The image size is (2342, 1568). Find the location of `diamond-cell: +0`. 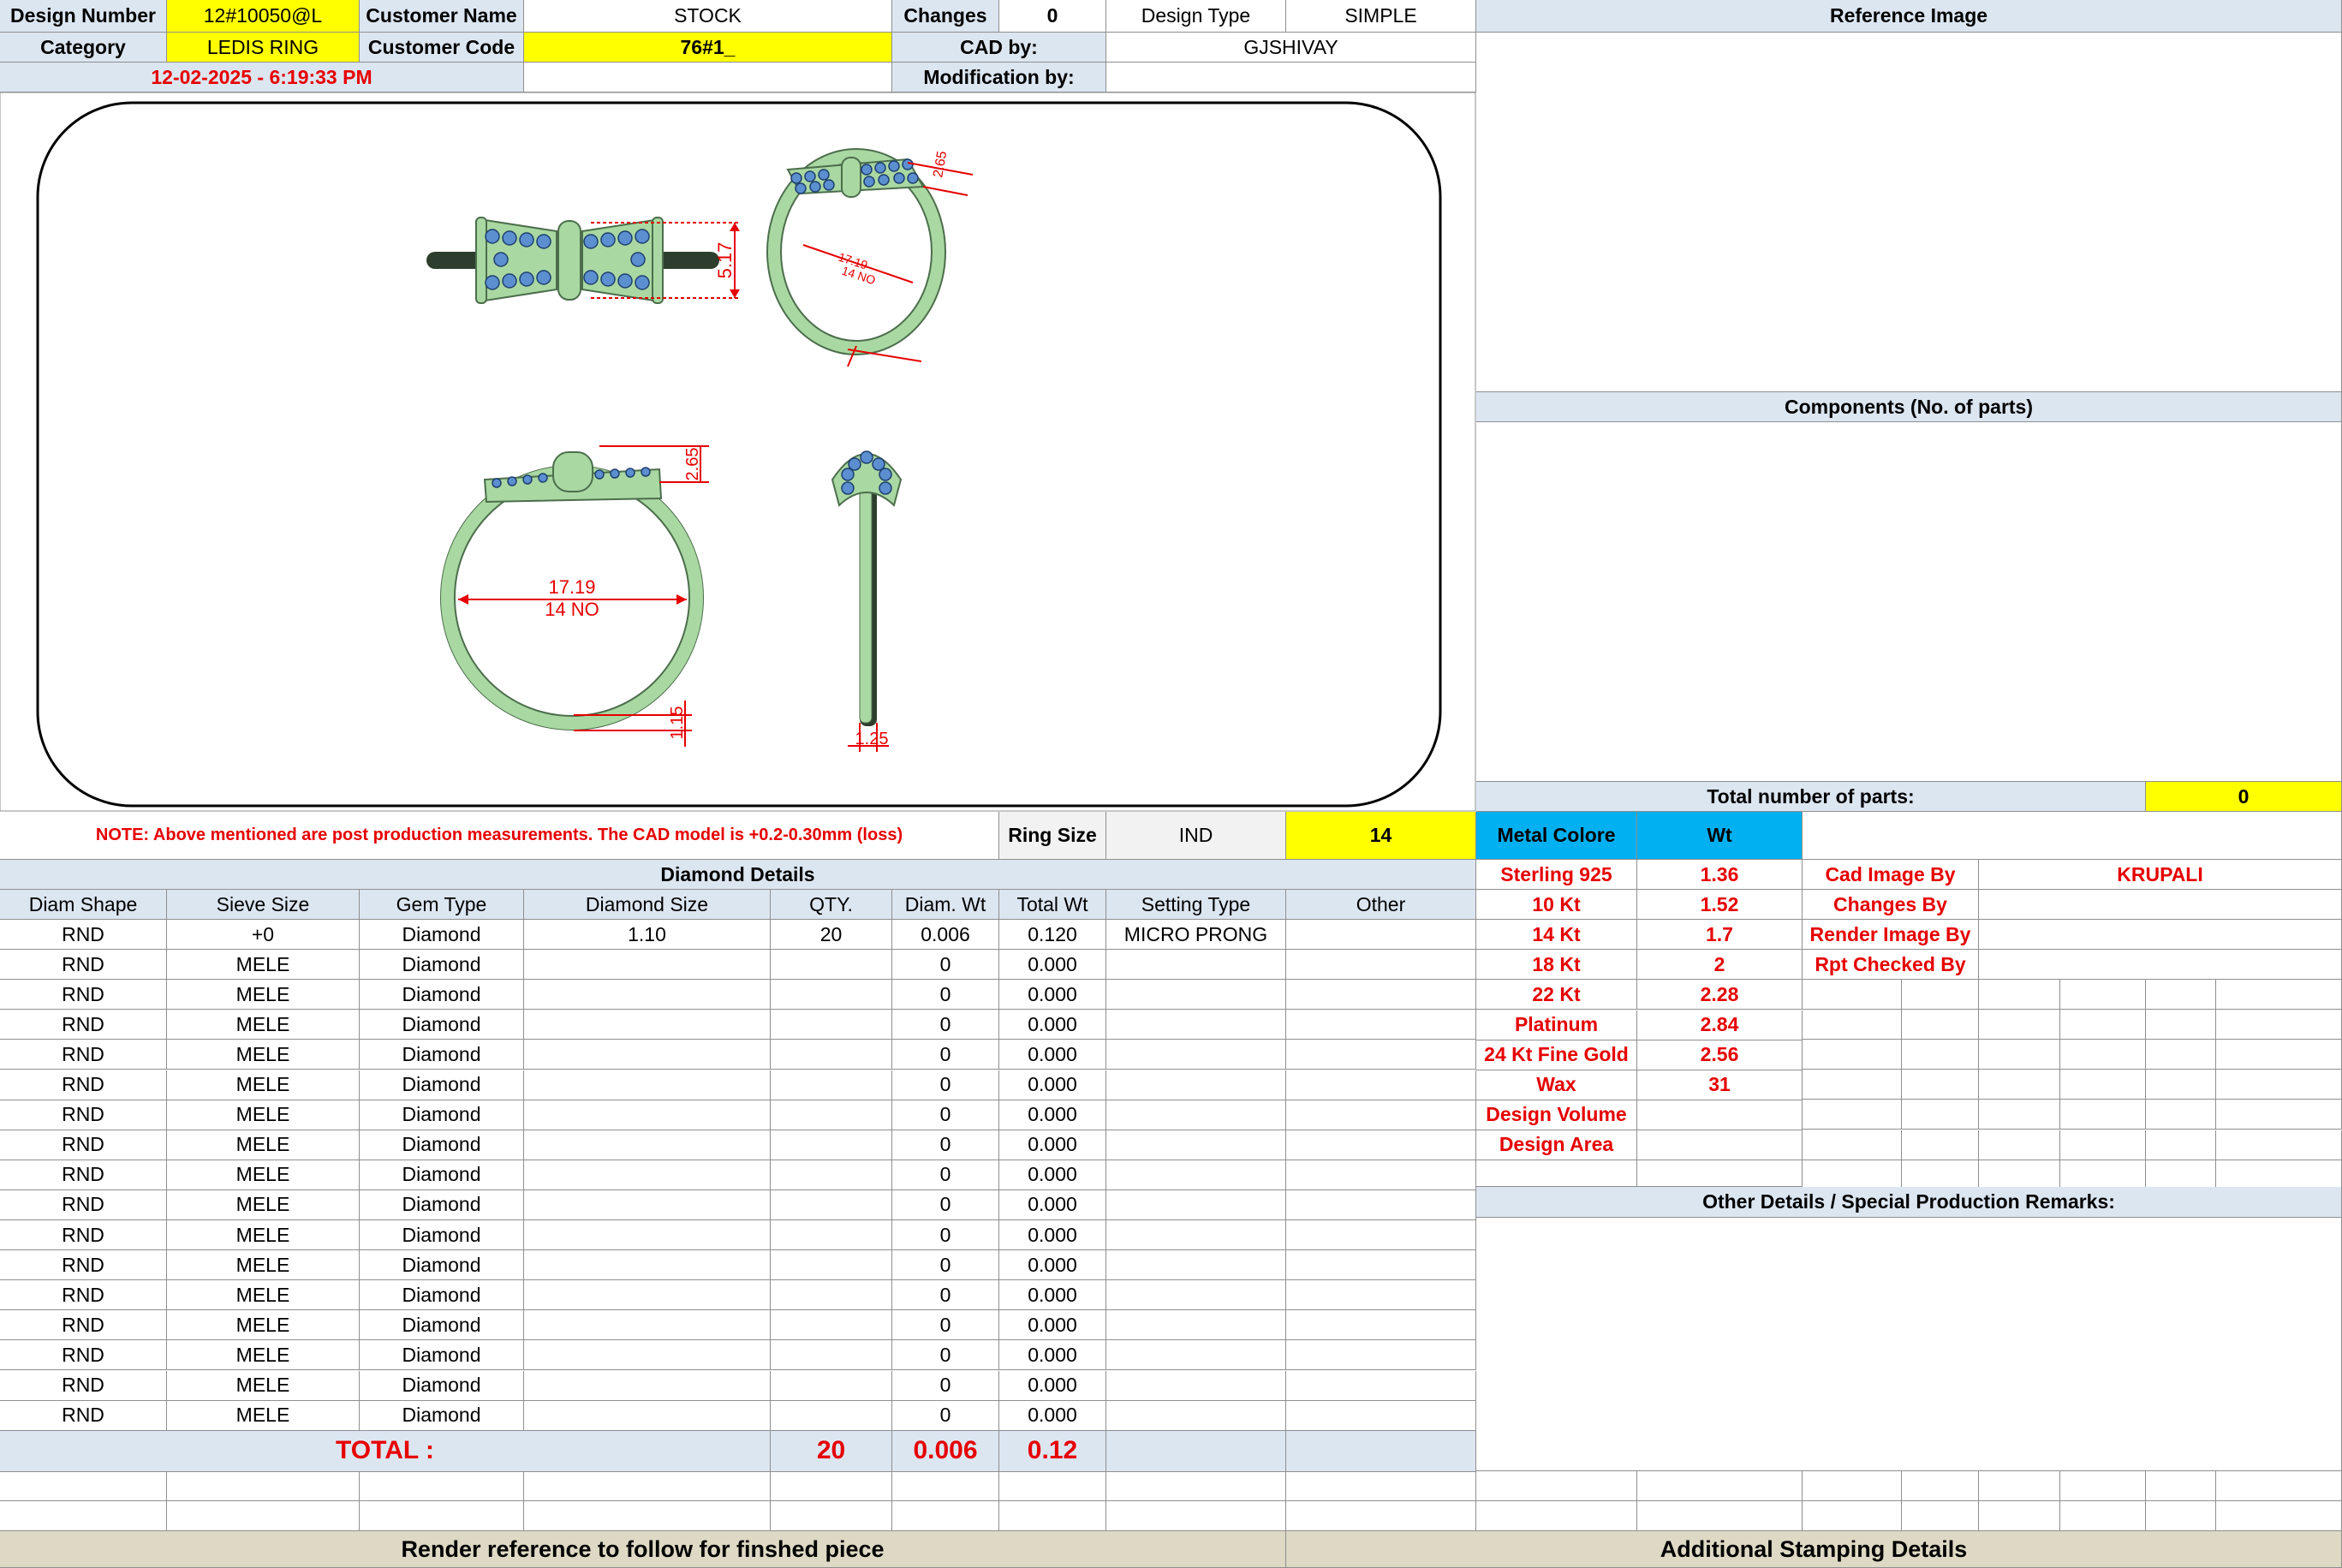

diamond-cell: +0 is located at coordinates (263, 935).